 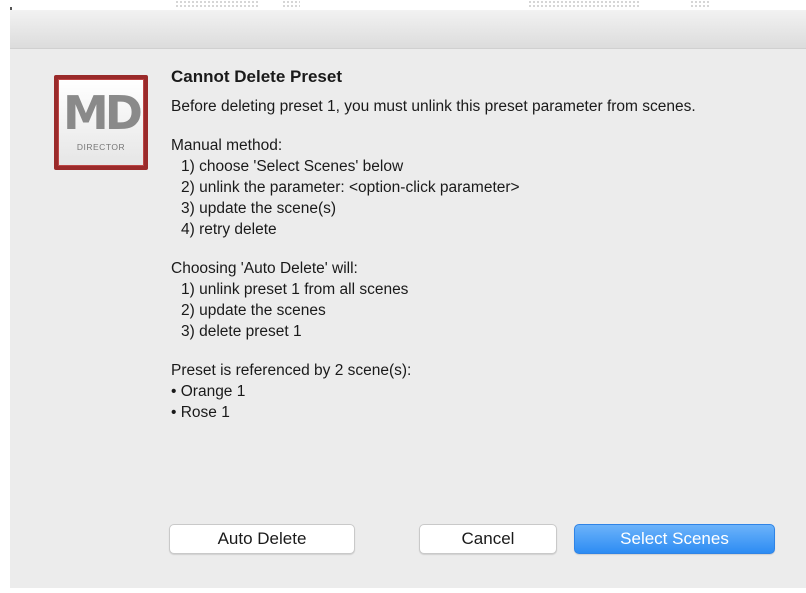 What do you see at coordinates (408, 29) in the screenshot?
I see `dialog-titlebar` at bounding box center [408, 29].